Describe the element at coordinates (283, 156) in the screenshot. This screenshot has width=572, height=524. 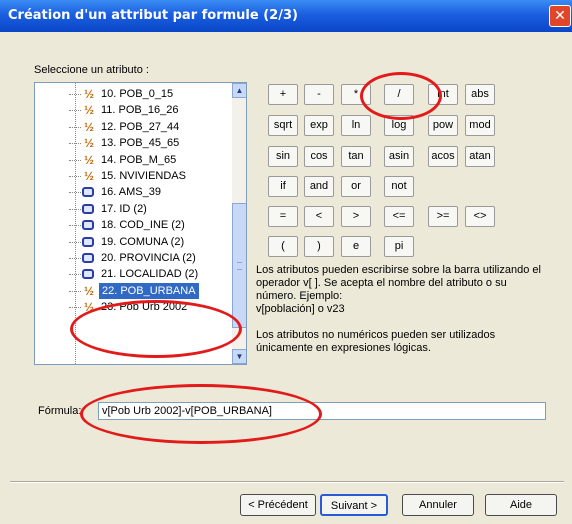
I see `operator-button: sin` at that location.